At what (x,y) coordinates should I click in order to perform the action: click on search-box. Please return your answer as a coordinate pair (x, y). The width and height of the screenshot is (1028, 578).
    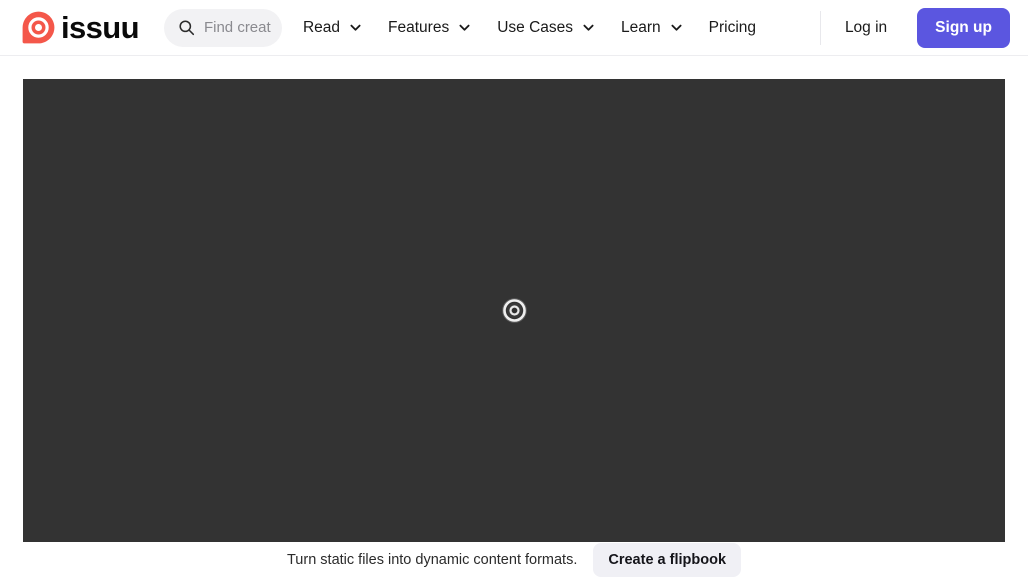
    Looking at the image, I should click on (222, 27).